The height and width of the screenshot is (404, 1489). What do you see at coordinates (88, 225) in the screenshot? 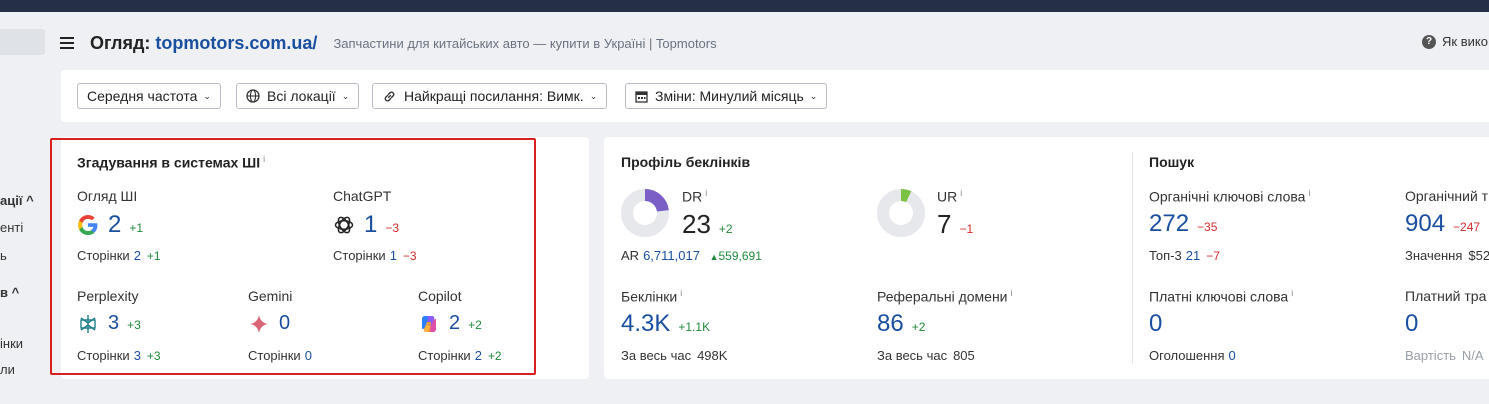
I see `google-icon` at bounding box center [88, 225].